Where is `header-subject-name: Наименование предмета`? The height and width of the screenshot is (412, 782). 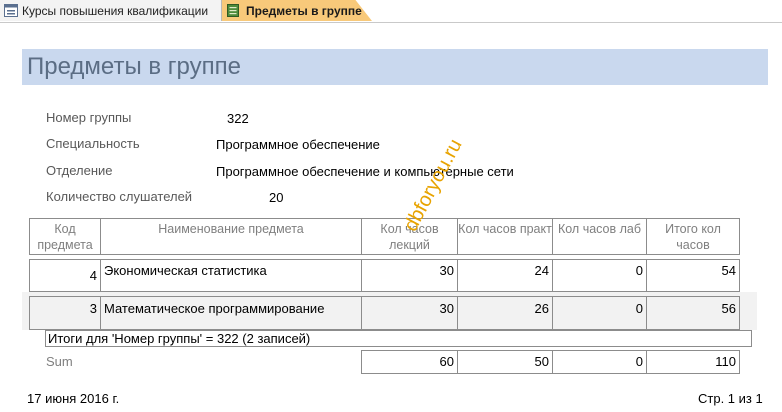 header-subject-name: Наименование предмета is located at coordinates (231, 236).